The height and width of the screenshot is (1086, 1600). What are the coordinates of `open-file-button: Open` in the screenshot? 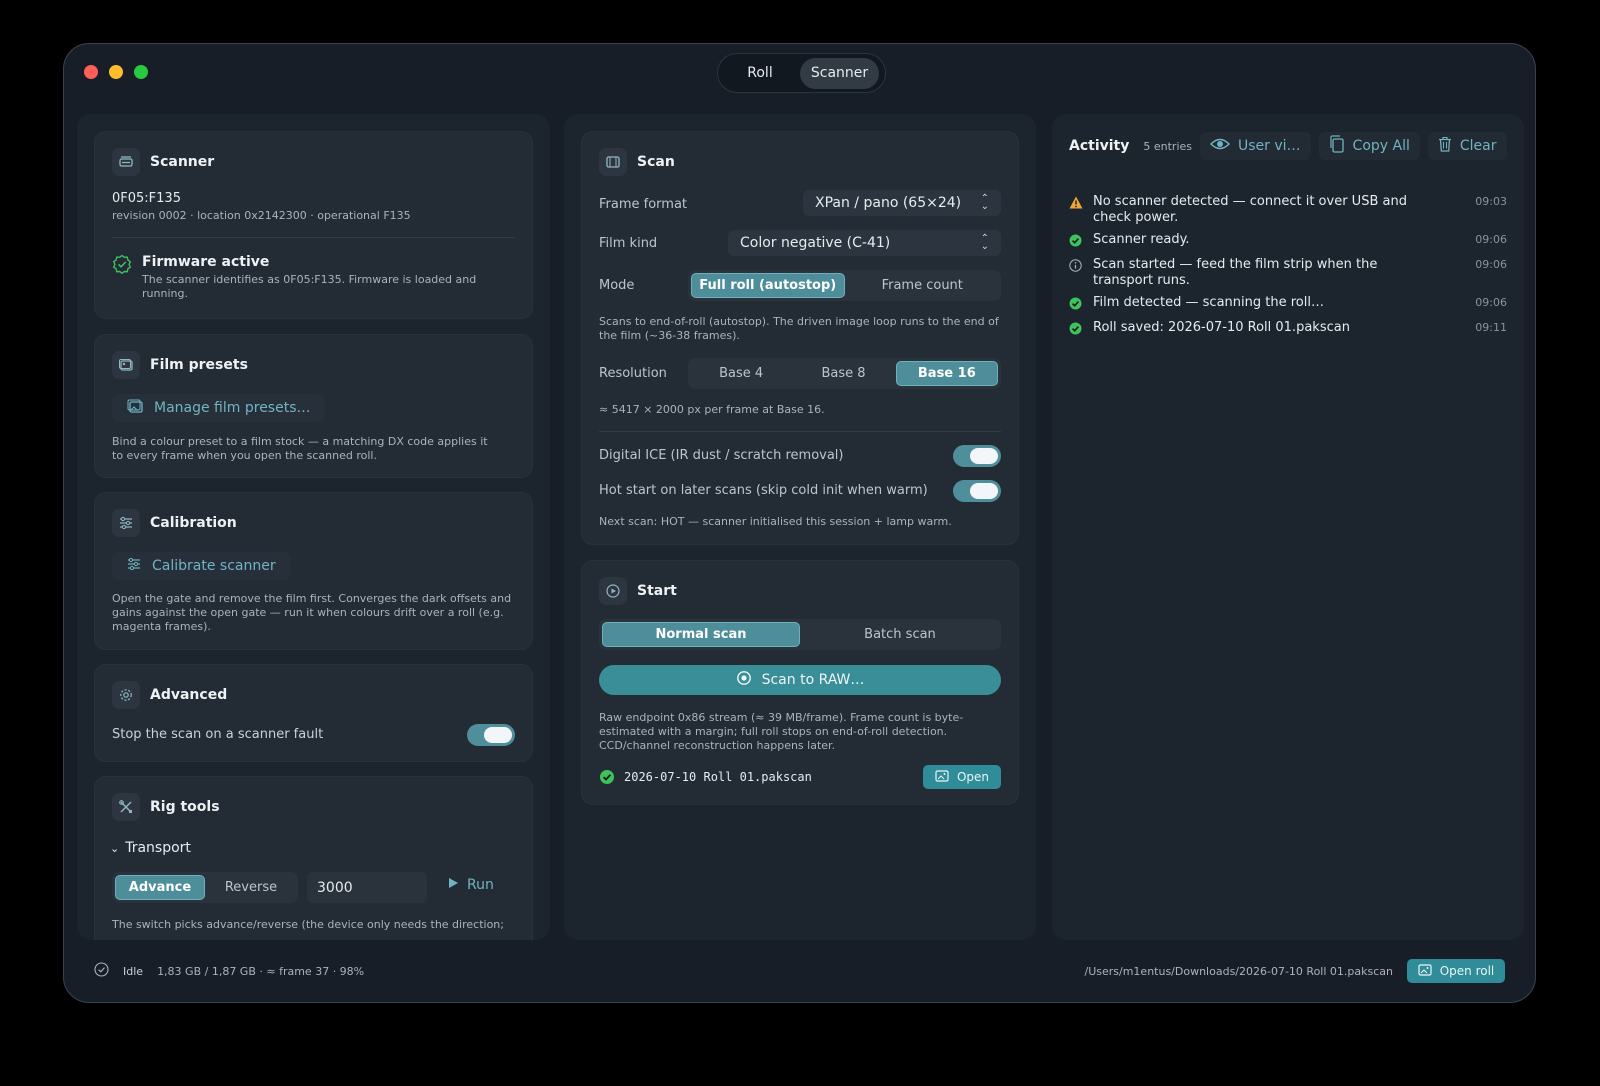 It's located at (962, 777).